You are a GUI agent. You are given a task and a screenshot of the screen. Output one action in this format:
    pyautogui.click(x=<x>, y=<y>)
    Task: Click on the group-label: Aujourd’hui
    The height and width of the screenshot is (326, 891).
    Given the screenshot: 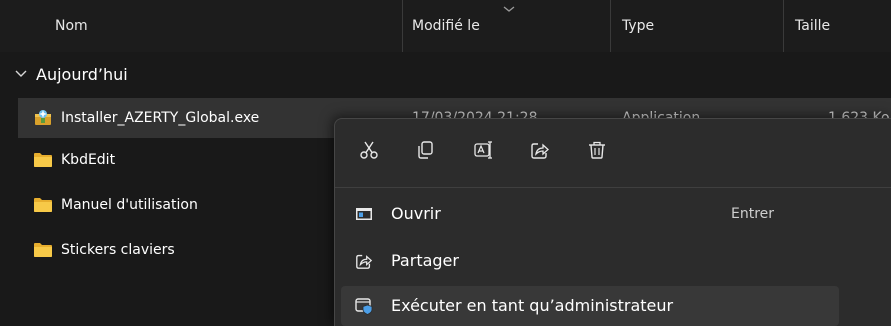 What is the action you would take?
    pyautogui.click(x=82, y=74)
    